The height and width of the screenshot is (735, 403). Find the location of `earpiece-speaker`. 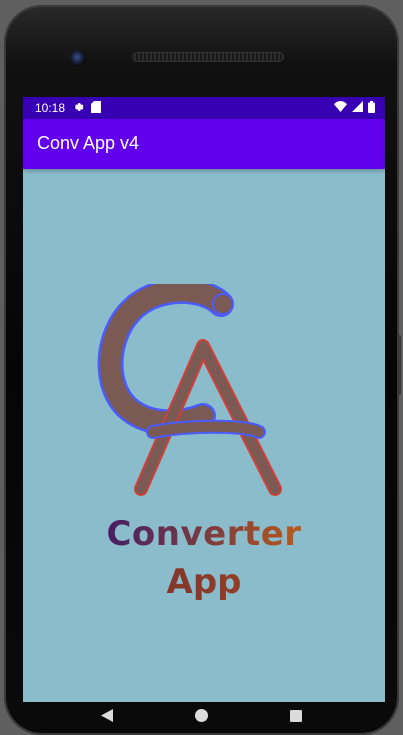

earpiece-speaker is located at coordinates (208, 57).